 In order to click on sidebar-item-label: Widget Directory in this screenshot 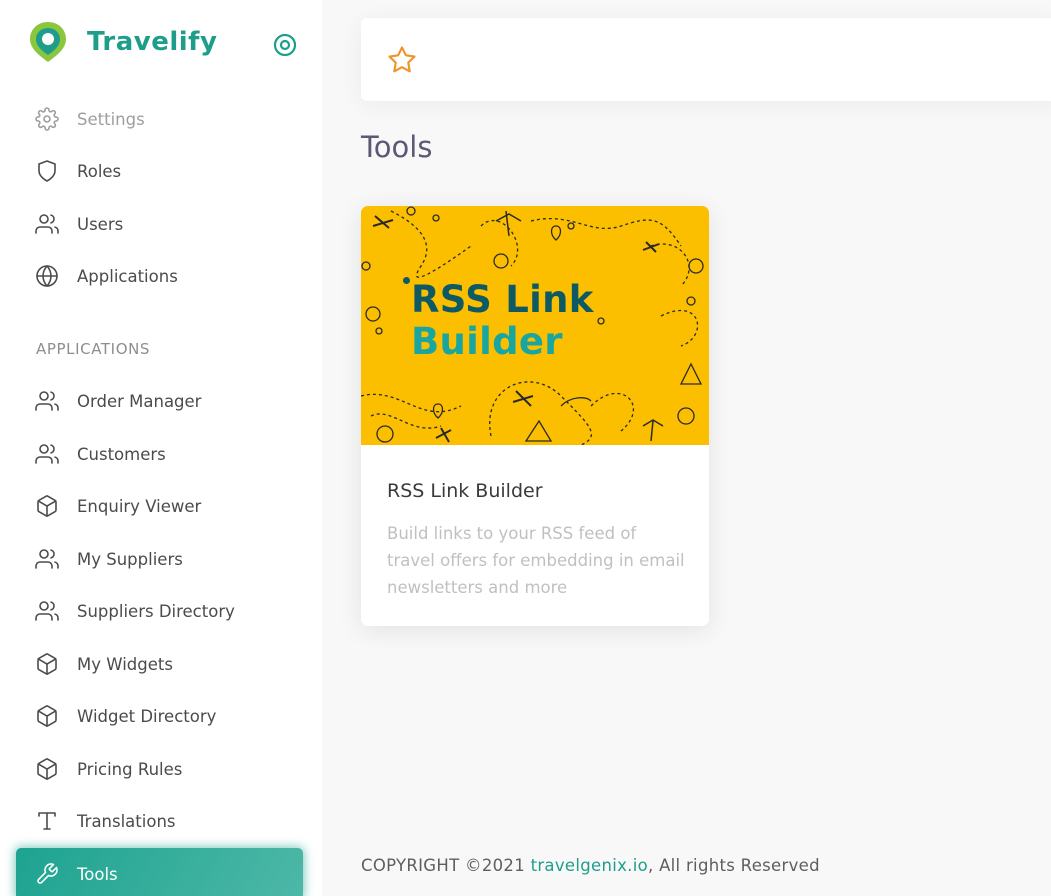, I will do `click(147, 716)`.